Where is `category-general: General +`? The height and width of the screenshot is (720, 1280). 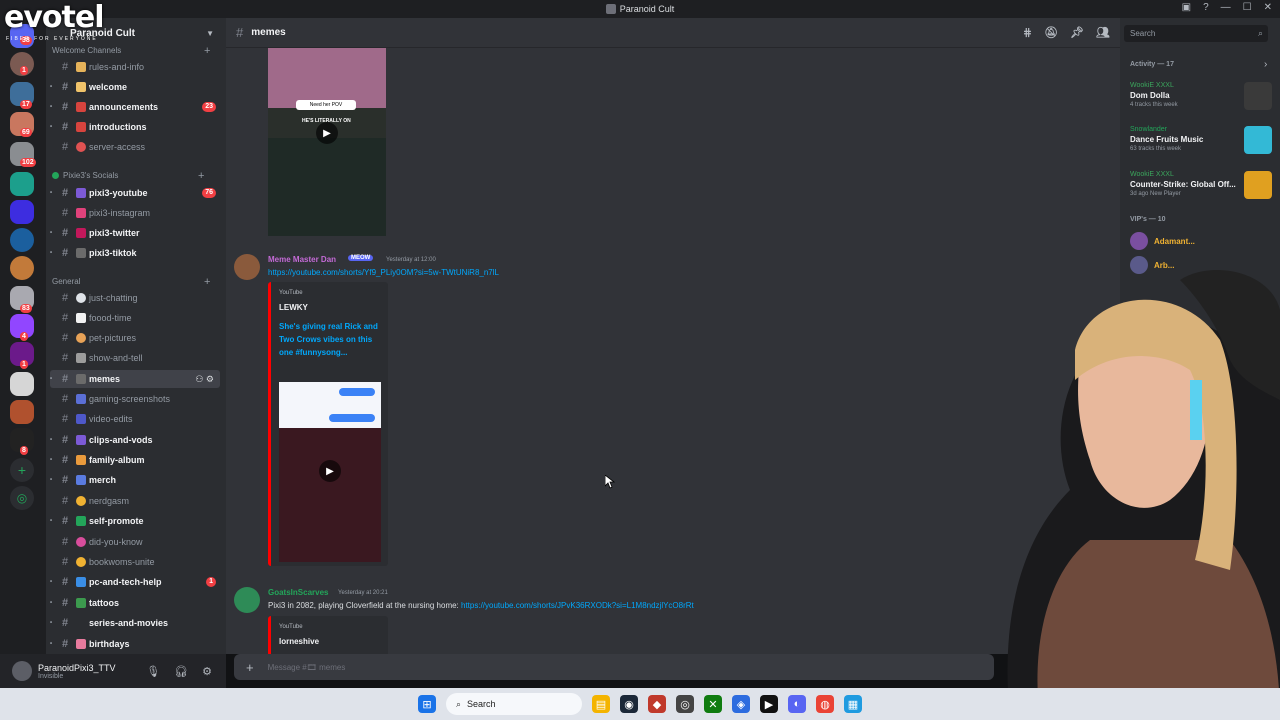
category-general: General + is located at coordinates (131, 282).